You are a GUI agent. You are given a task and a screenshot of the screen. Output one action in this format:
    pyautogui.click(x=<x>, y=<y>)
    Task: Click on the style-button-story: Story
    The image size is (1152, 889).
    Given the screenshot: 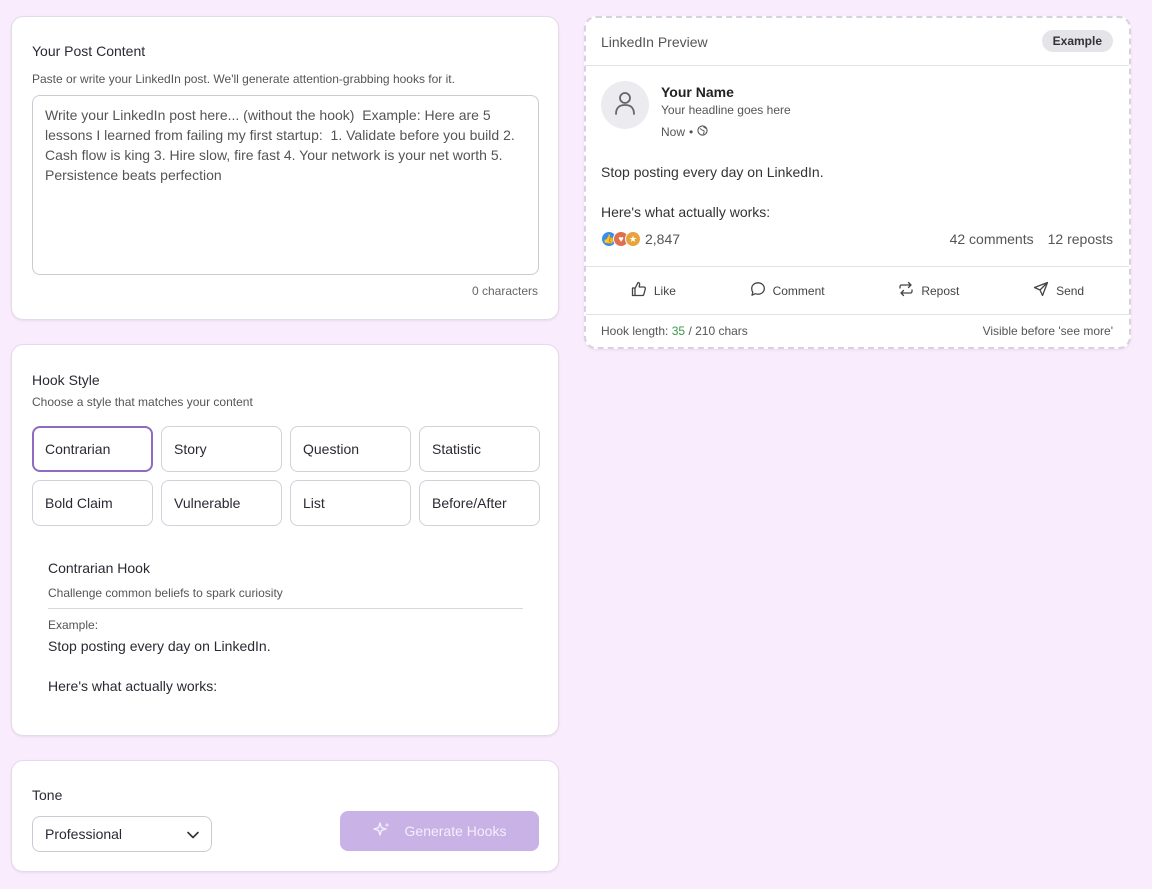 What is the action you would take?
    pyautogui.click(x=221, y=449)
    